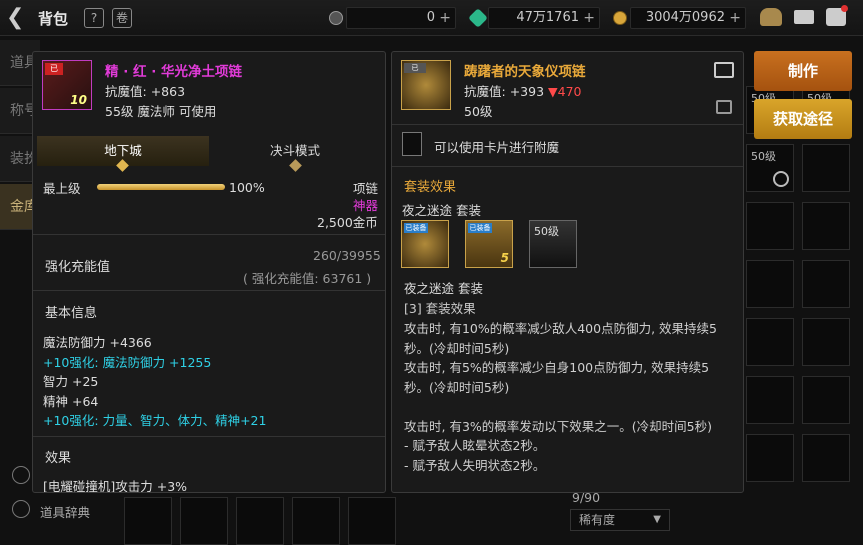  What do you see at coordinates (415, 68) in the screenshot?
I see `item-badge: 已` at bounding box center [415, 68].